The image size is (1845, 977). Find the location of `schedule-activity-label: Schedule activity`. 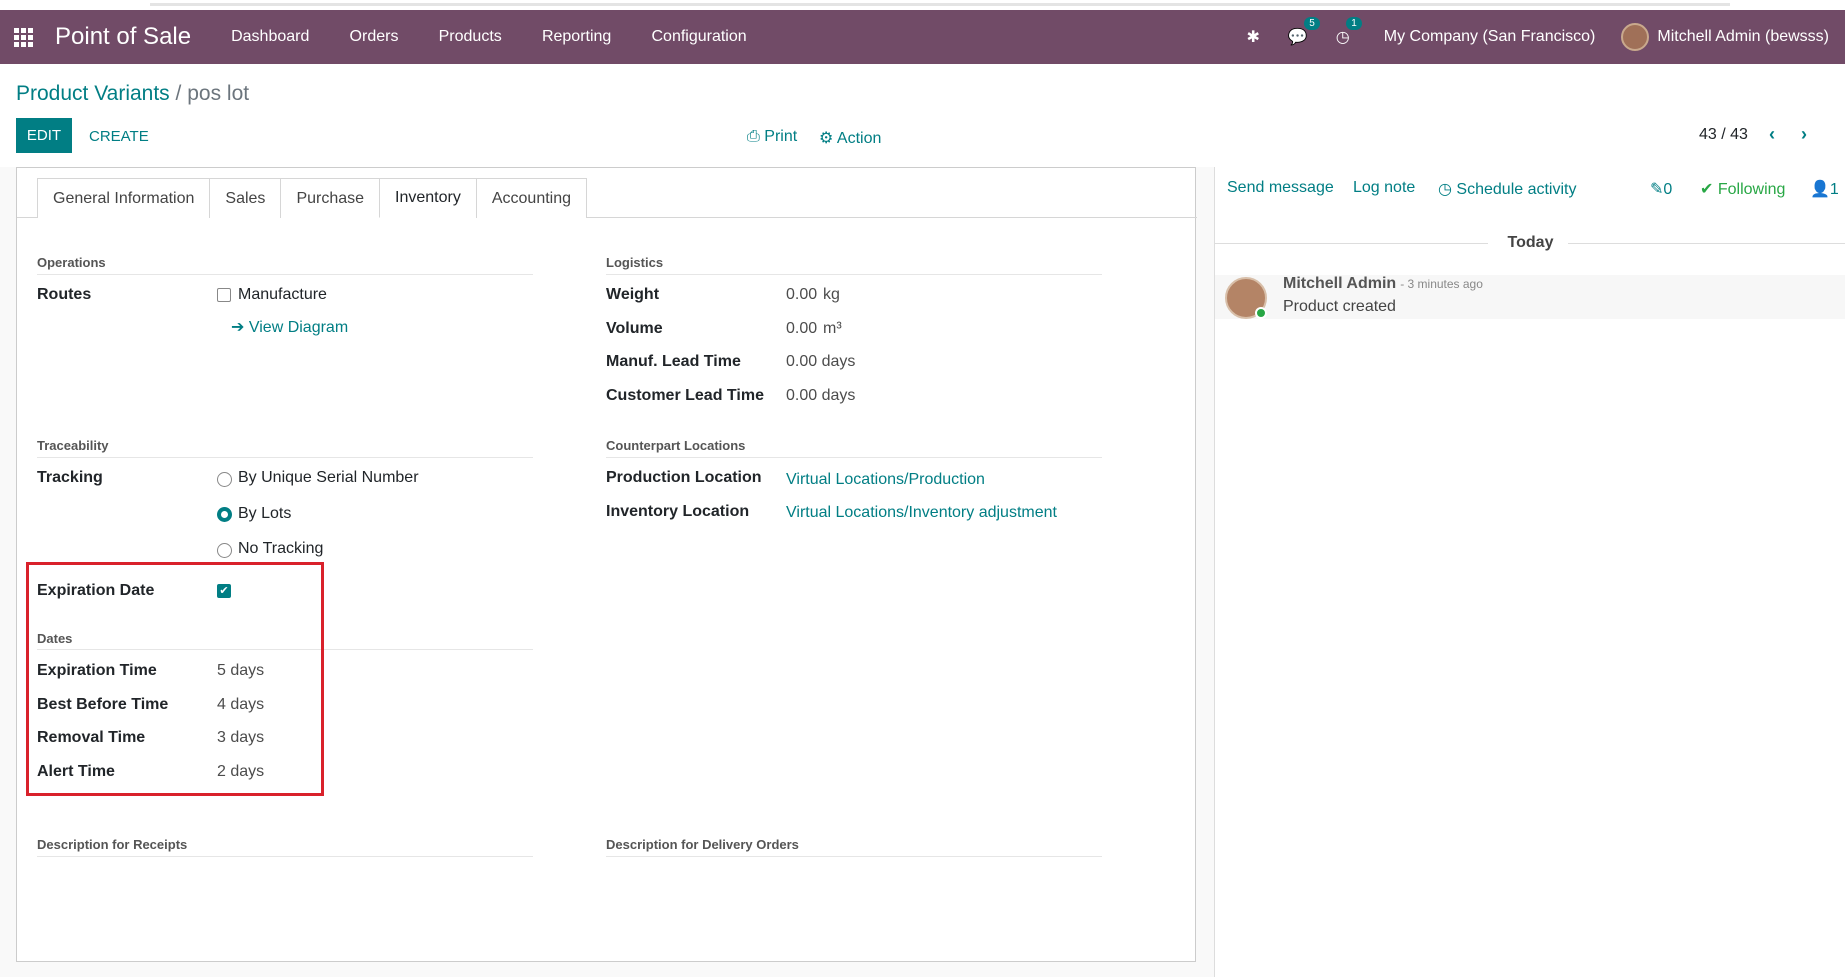

schedule-activity-label: Schedule activity is located at coordinates (1516, 189).